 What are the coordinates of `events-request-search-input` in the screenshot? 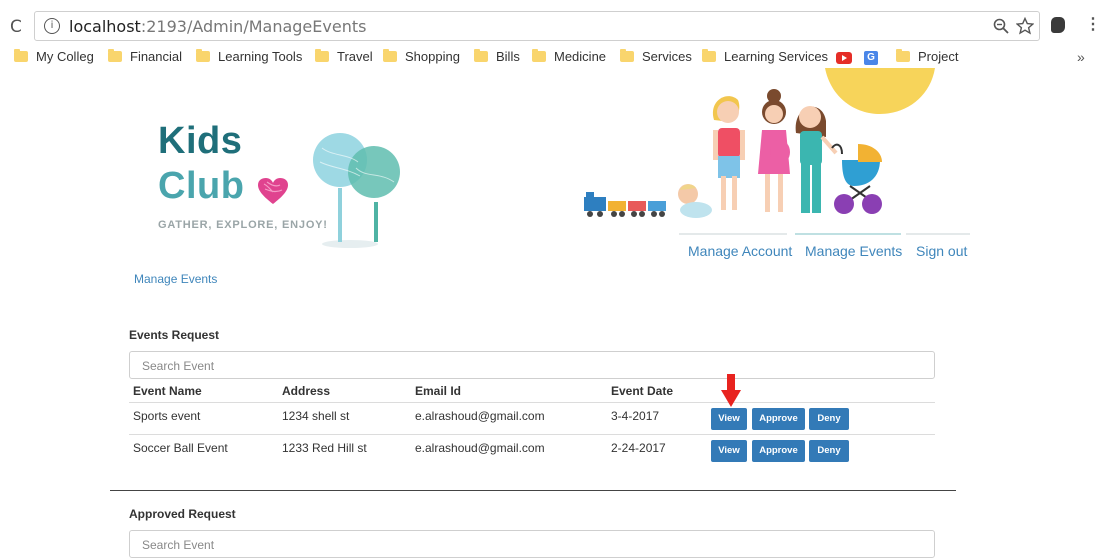 It's located at (532, 366).